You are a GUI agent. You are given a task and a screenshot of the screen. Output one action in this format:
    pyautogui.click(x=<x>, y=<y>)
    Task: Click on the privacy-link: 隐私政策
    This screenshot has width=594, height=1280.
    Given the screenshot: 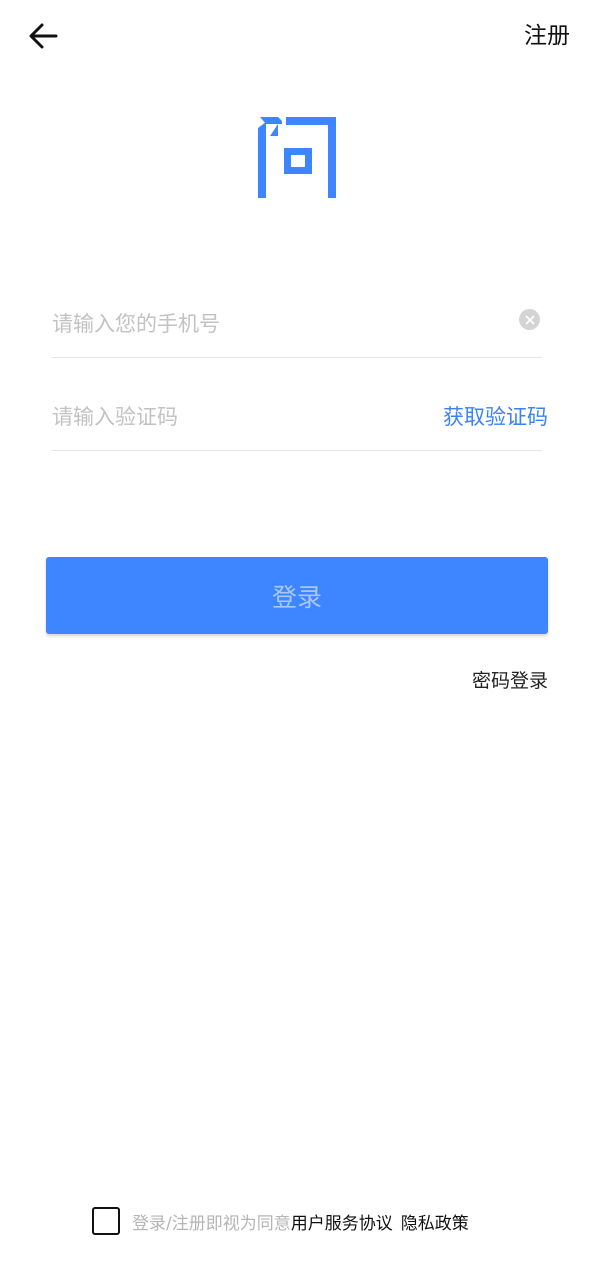 What is the action you would take?
    pyautogui.click(x=435, y=1221)
    